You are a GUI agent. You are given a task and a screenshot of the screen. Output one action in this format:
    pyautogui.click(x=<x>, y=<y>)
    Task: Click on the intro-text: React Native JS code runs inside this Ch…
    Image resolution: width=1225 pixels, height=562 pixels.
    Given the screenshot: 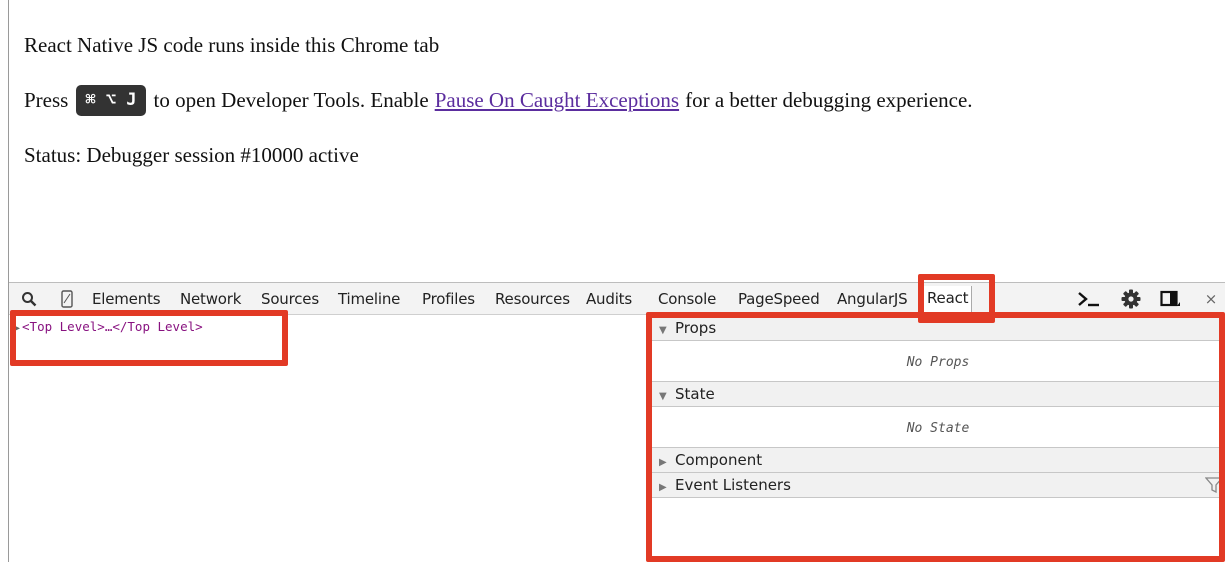 What is the action you would take?
    pyautogui.click(x=232, y=45)
    